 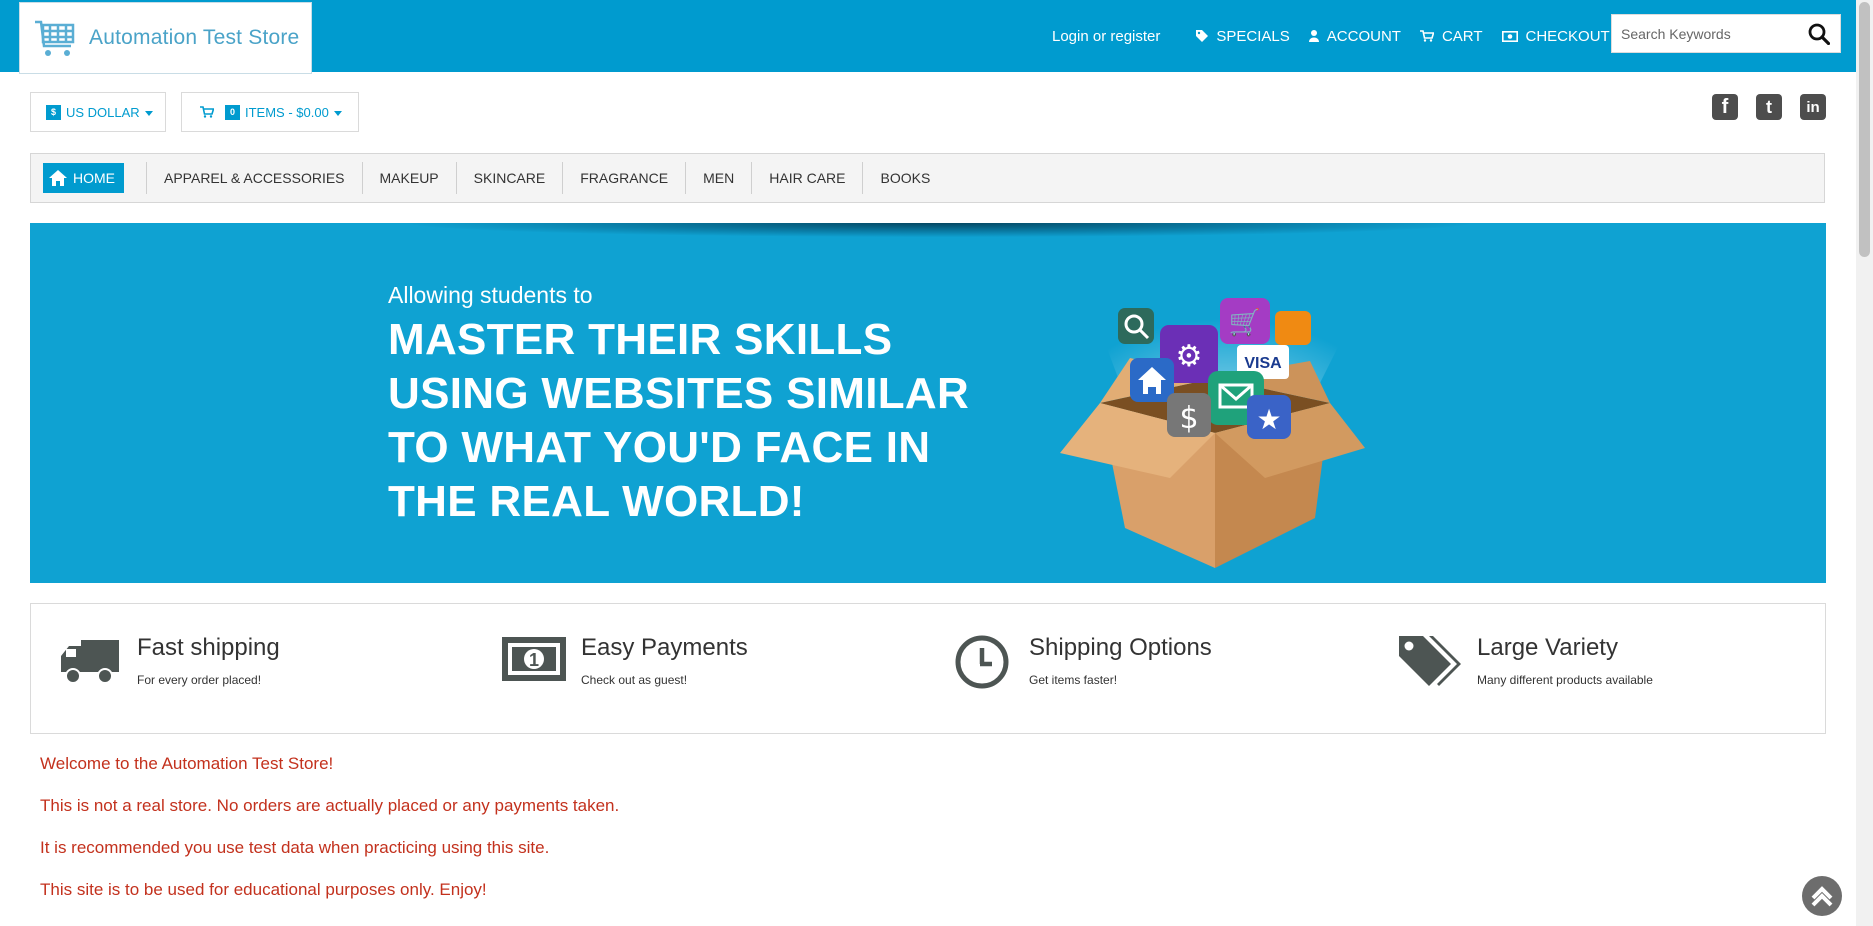 I want to click on nav-makeup: MAKEUP, so click(x=408, y=178).